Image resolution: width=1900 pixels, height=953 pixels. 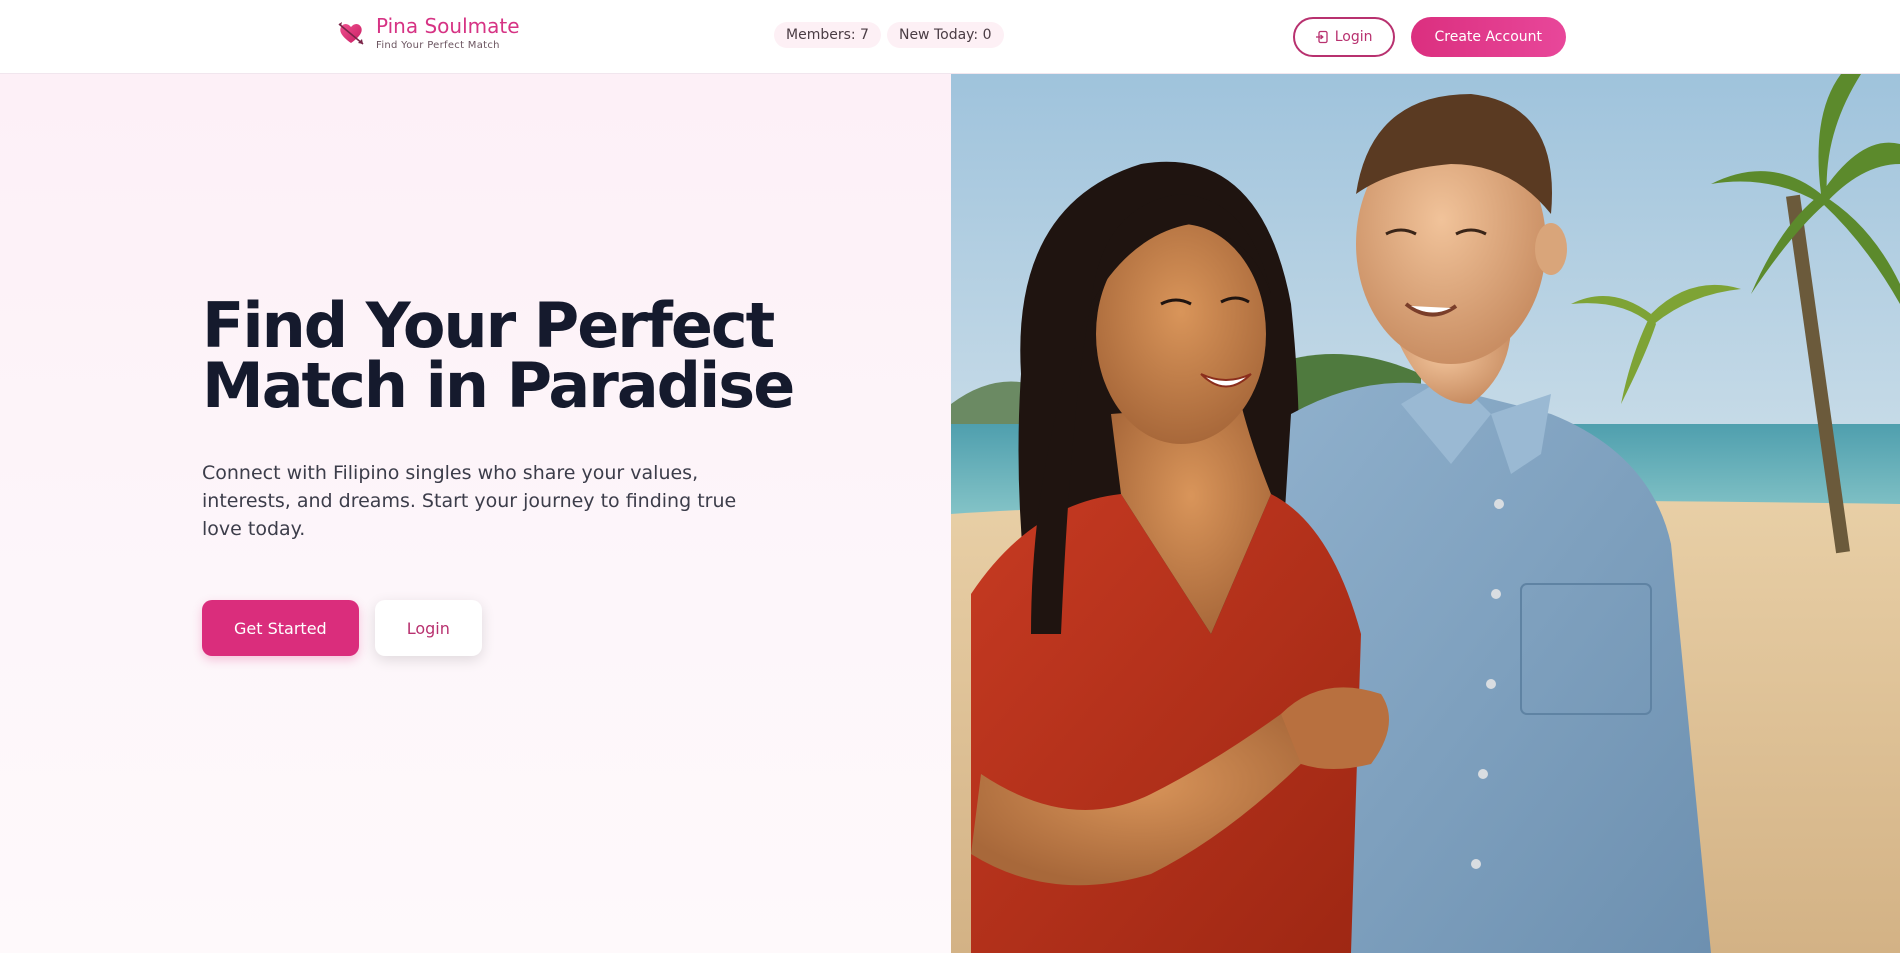 I want to click on hero-title: Find Your Perfect Match in Paradise, so click(x=502, y=356).